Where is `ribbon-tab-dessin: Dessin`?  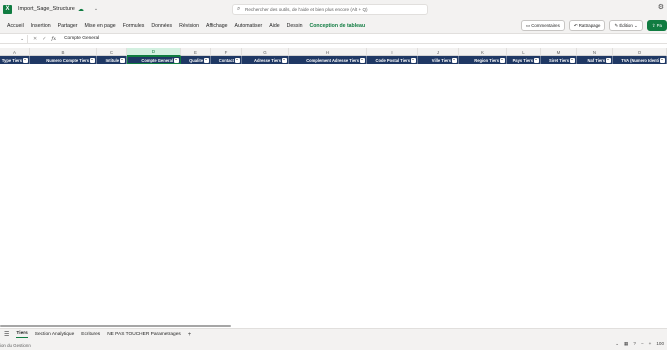
ribbon-tab-dessin: Dessin is located at coordinates (295, 26).